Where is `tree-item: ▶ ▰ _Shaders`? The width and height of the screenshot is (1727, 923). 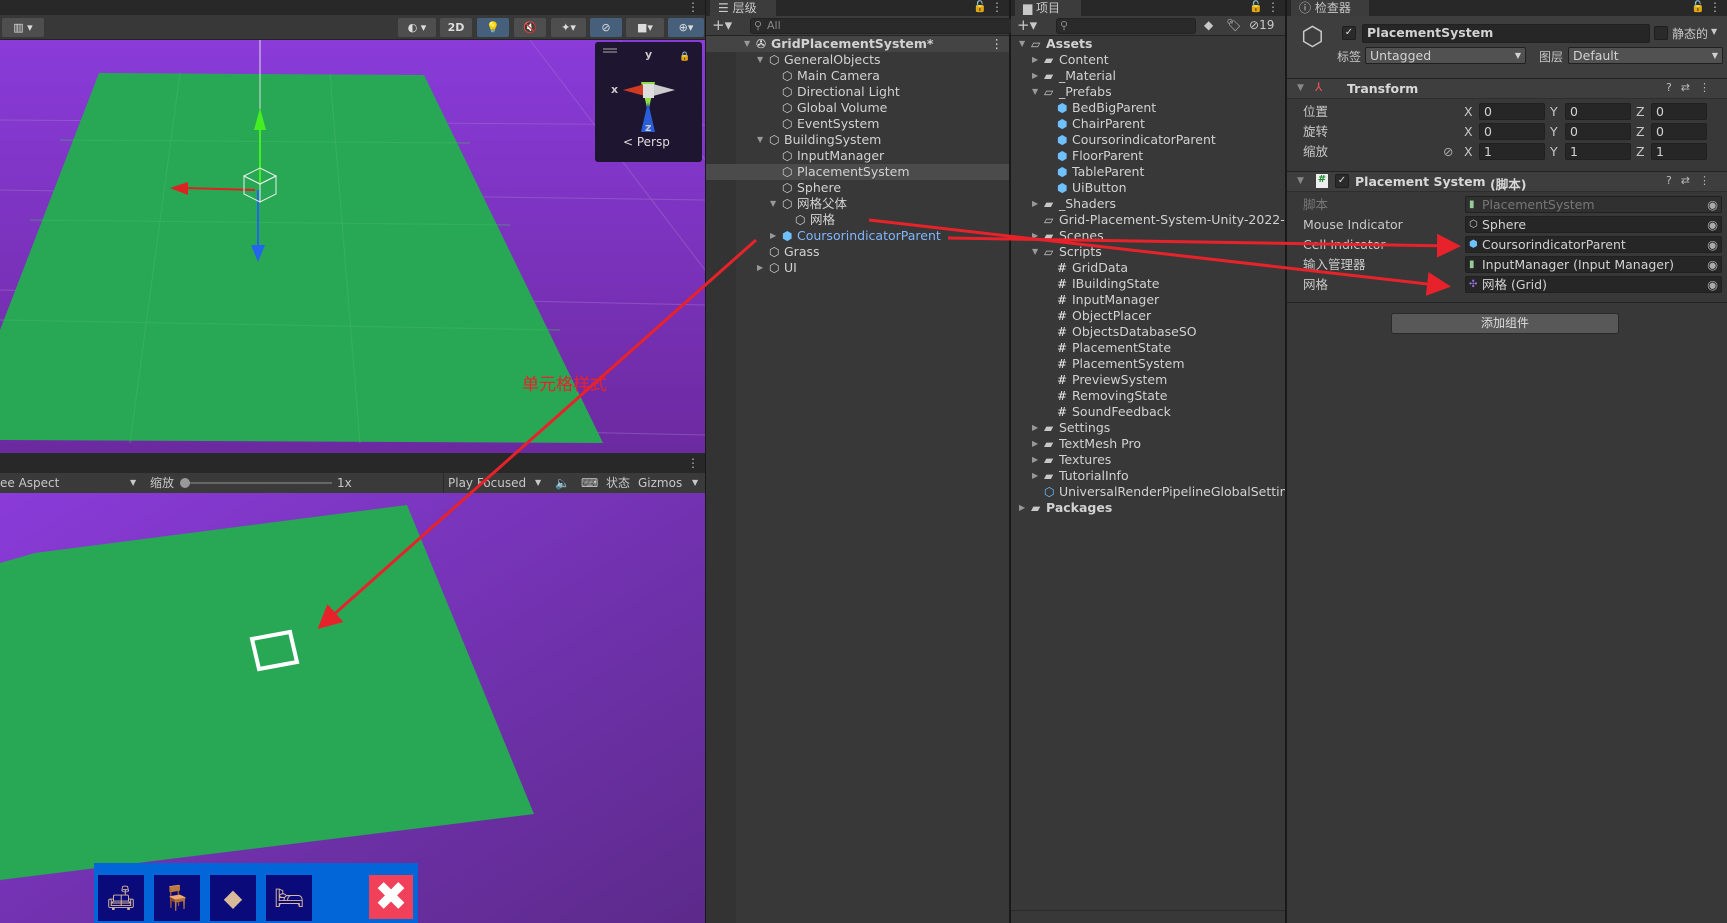 tree-item: ▶ ▰ _Shaders is located at coordinates (1148, 204).